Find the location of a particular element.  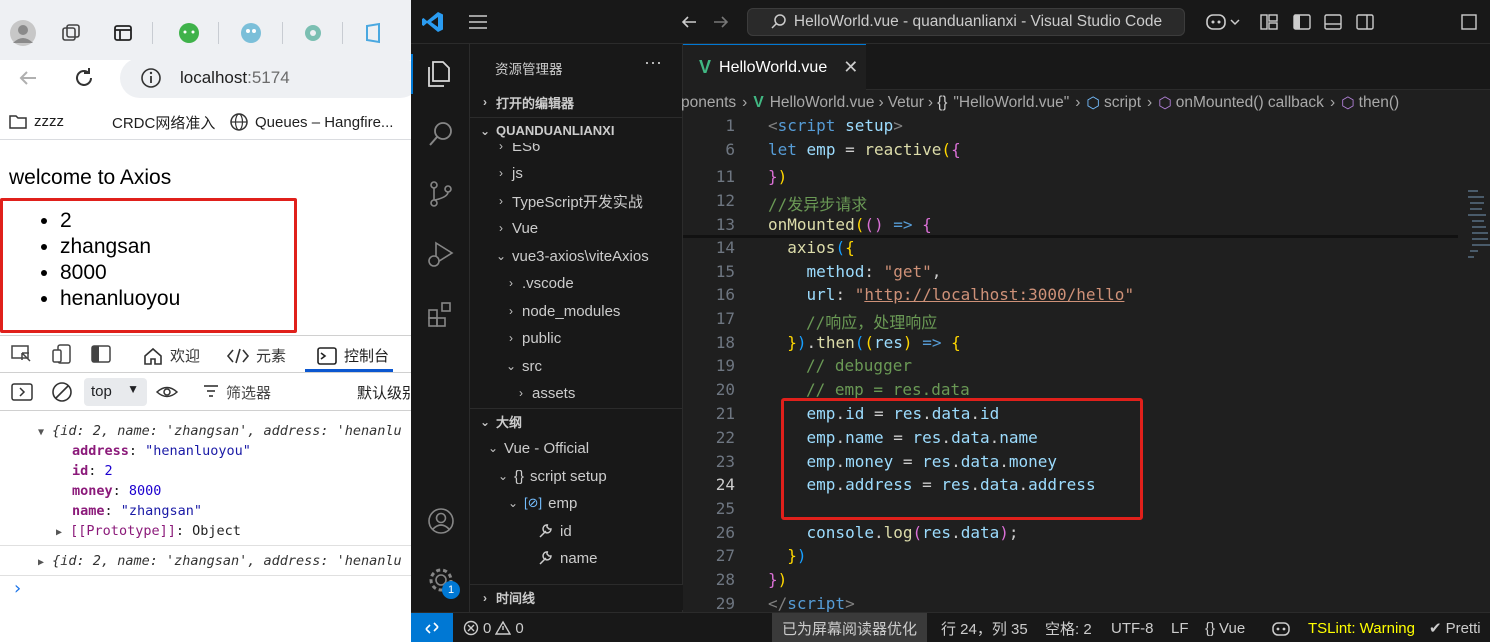

workspaces-icon is located at coordinates (71, 33).